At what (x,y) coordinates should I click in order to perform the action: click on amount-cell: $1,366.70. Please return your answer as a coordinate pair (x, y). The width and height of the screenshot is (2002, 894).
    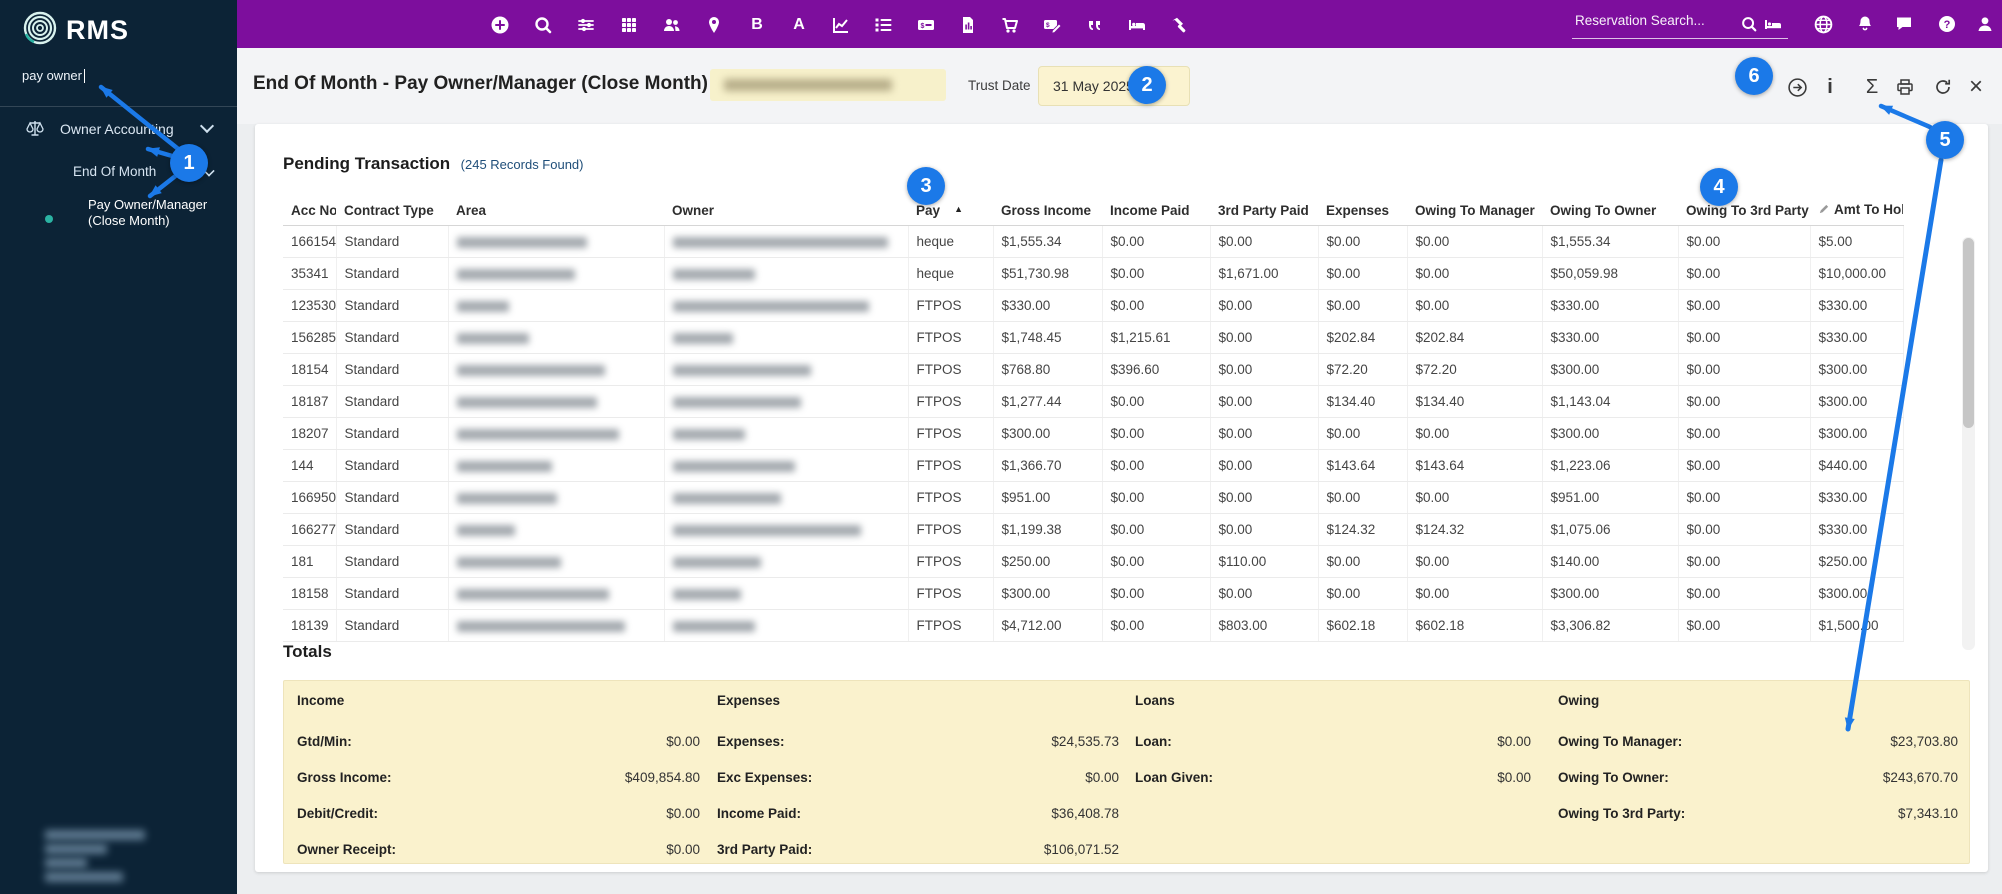
    Looking at the image, I should click on (1047, 465).